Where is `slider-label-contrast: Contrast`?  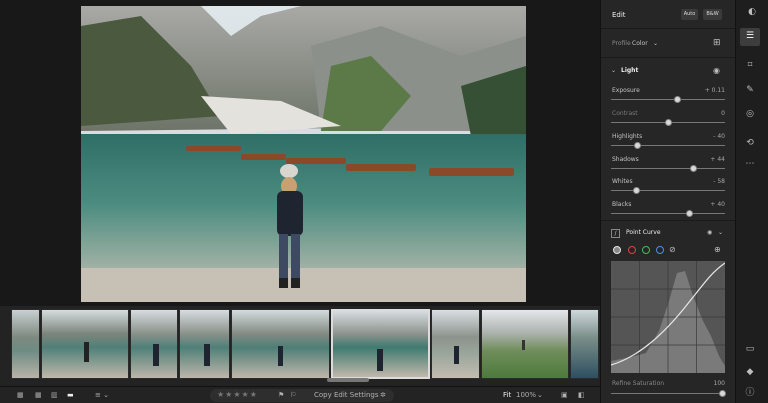
slider-label-contrast: Contrast is located at coordinates (625, 113).